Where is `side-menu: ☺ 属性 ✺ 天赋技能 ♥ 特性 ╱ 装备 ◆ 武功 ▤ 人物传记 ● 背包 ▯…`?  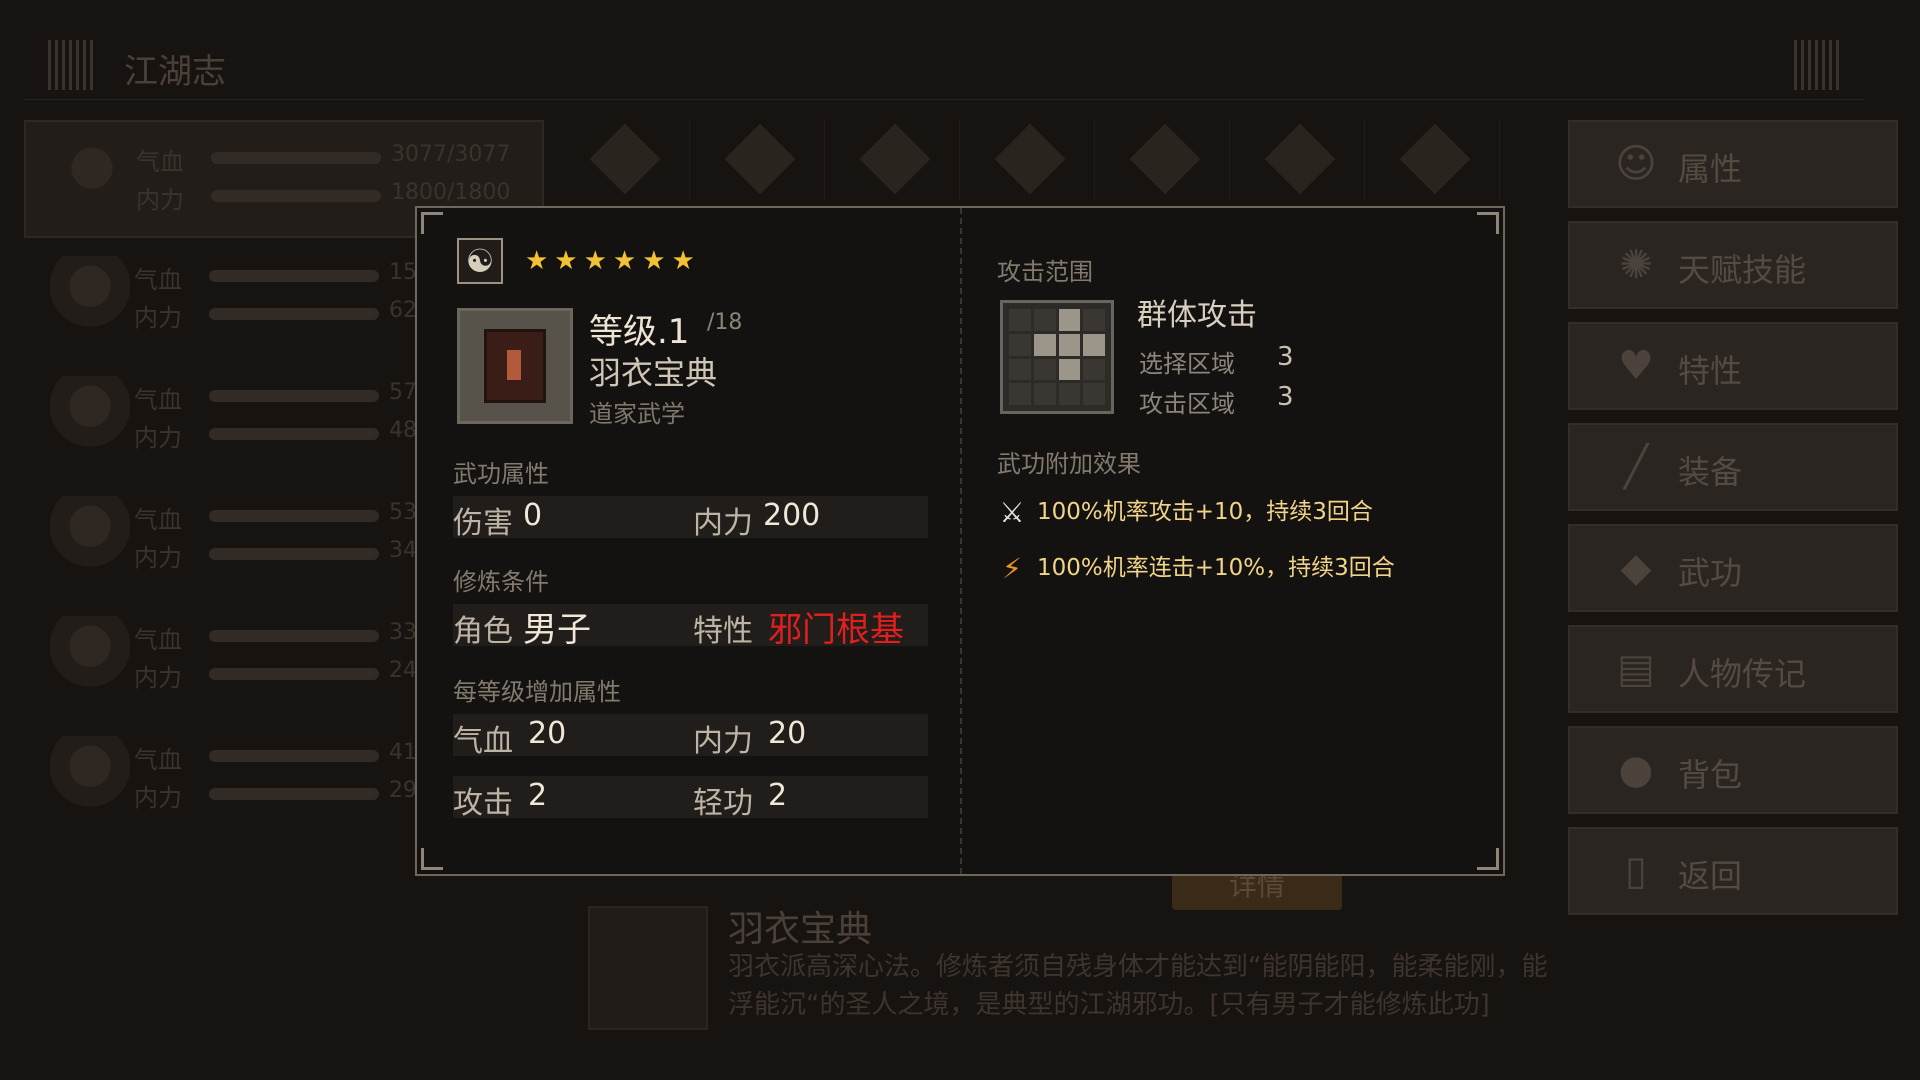
side-menu: ☺ 属性 ✺ 天赋技能 ♥ 特性 ╱ 装备 ◆ 武功 ▤ 人物传记 ● 背包 ▯… is located at coordinates (1733, 524).